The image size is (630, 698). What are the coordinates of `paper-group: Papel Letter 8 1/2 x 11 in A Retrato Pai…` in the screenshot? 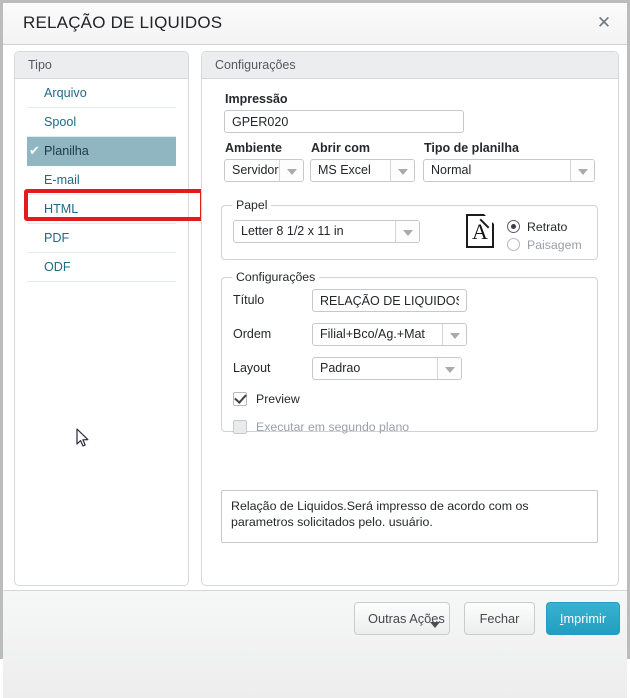 It's located at (409, 229).